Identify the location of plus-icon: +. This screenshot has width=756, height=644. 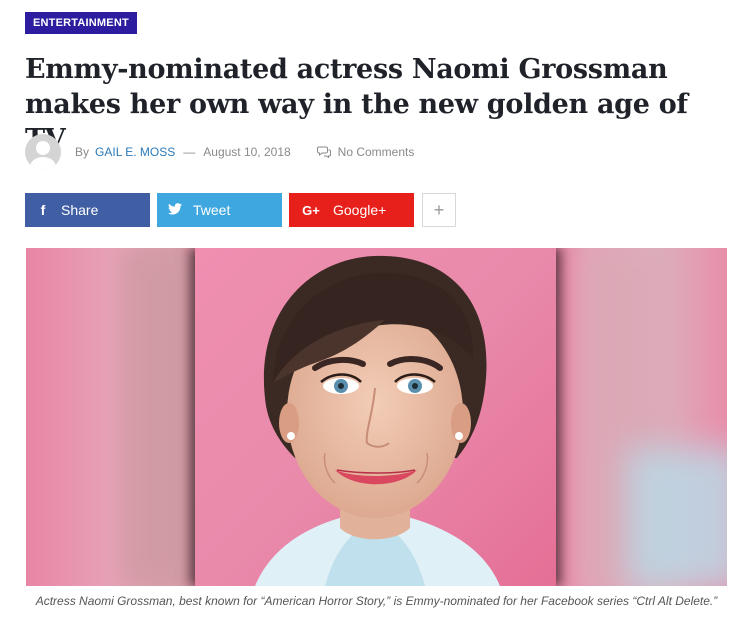
(439, 209).